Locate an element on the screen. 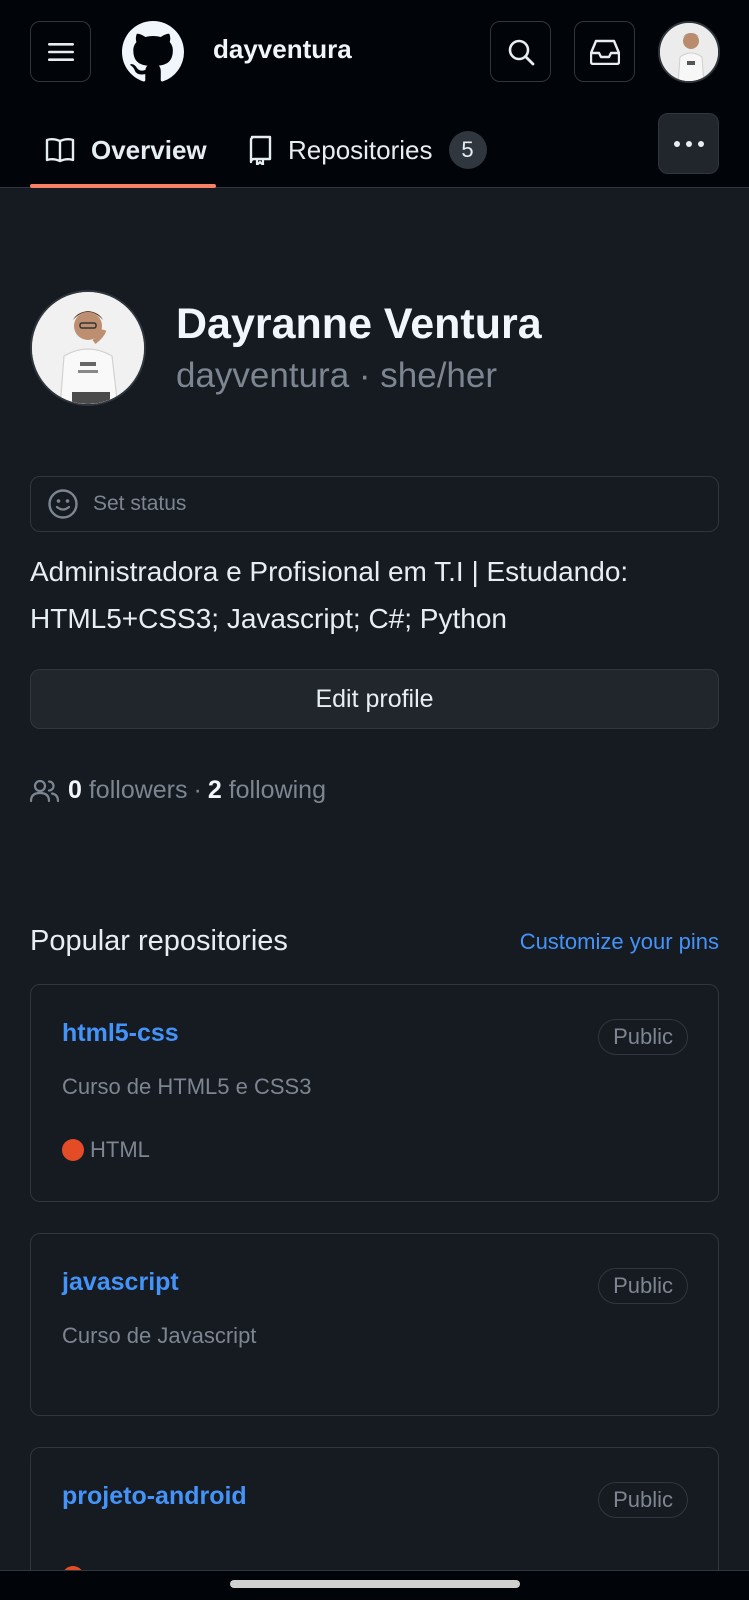 The height and width of the screenshot is (1600, 749). search-button is located at coordinates (520, 51).